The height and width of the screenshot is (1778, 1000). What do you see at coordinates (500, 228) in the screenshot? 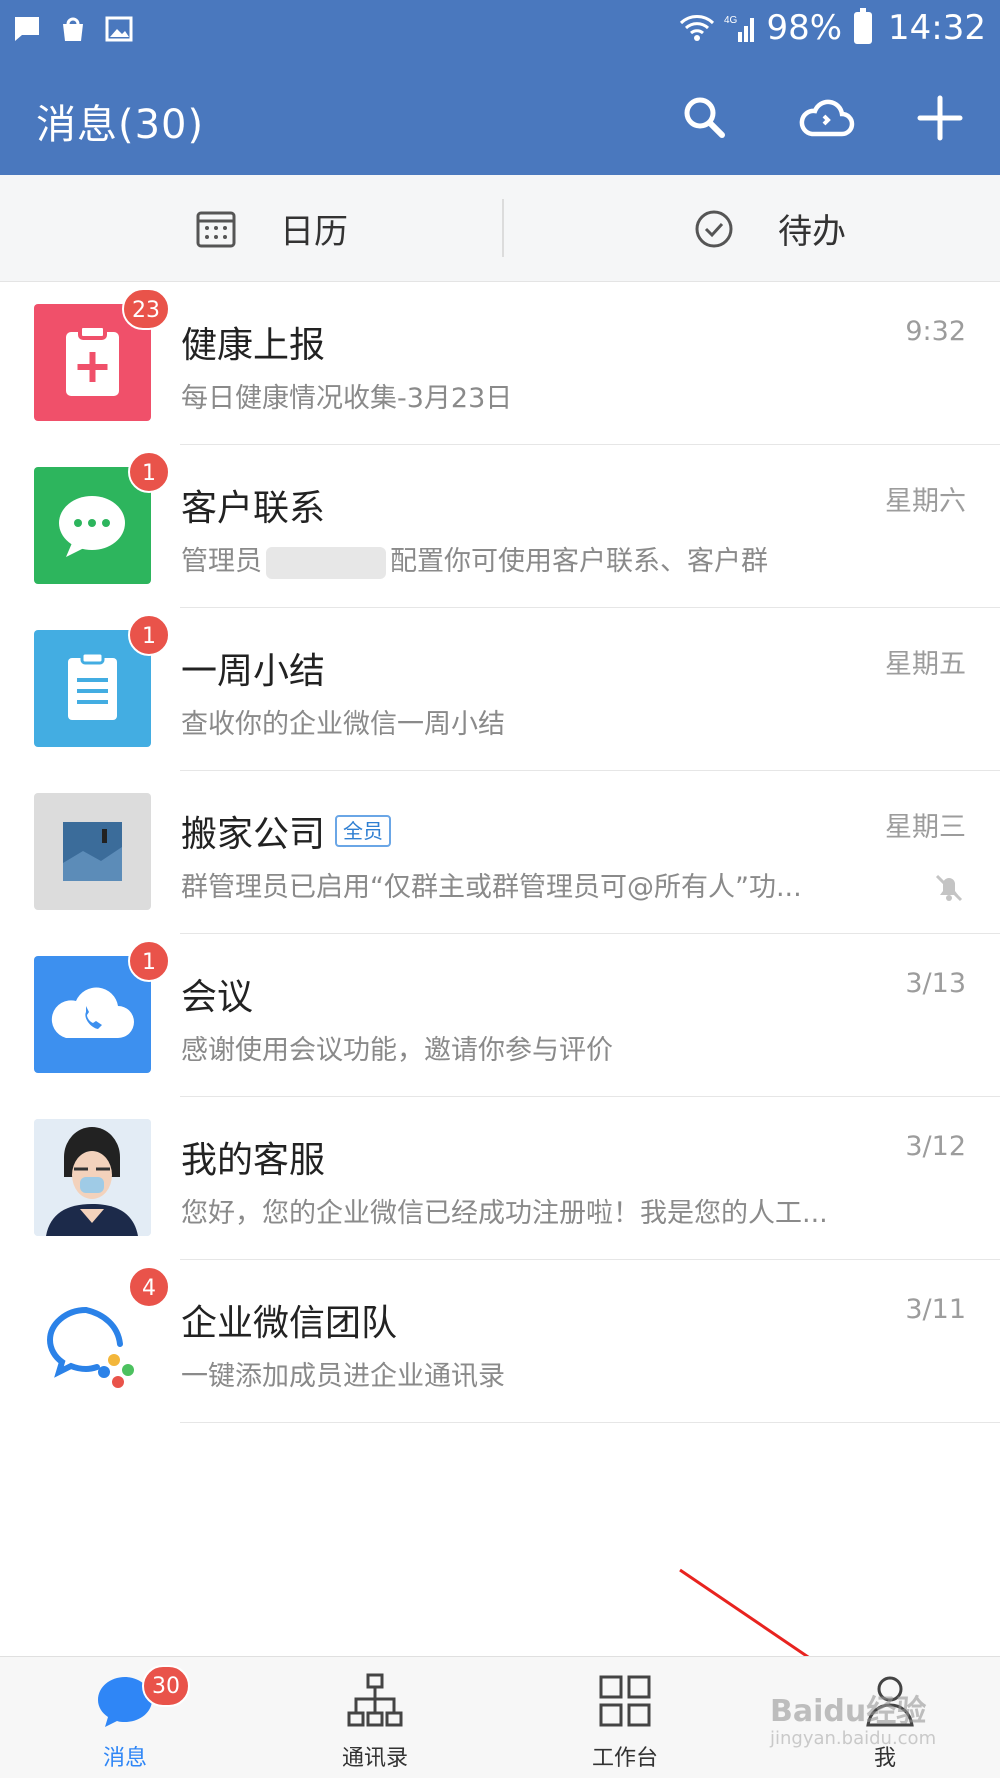
I see `quick-bar: 日历 待办` at bounding box center [500, 228].